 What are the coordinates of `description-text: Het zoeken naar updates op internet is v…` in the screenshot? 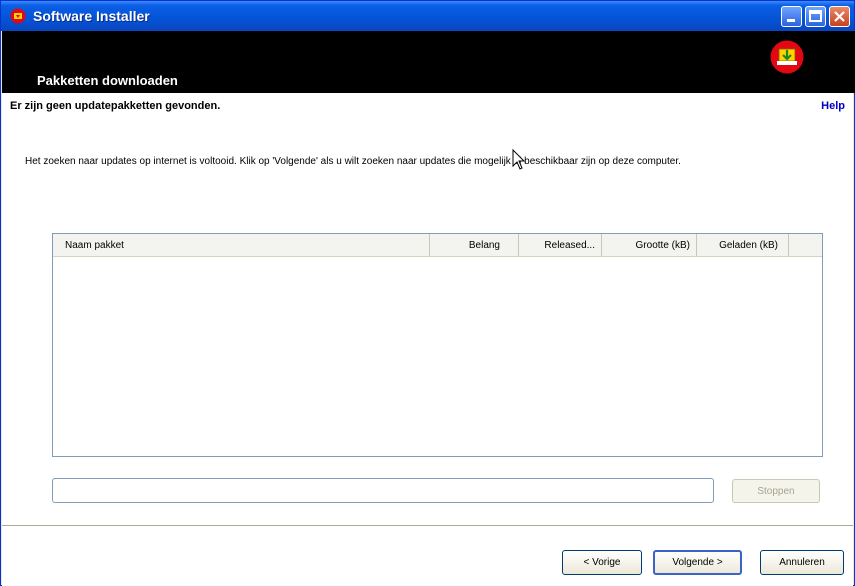 It's located at (353, 161).